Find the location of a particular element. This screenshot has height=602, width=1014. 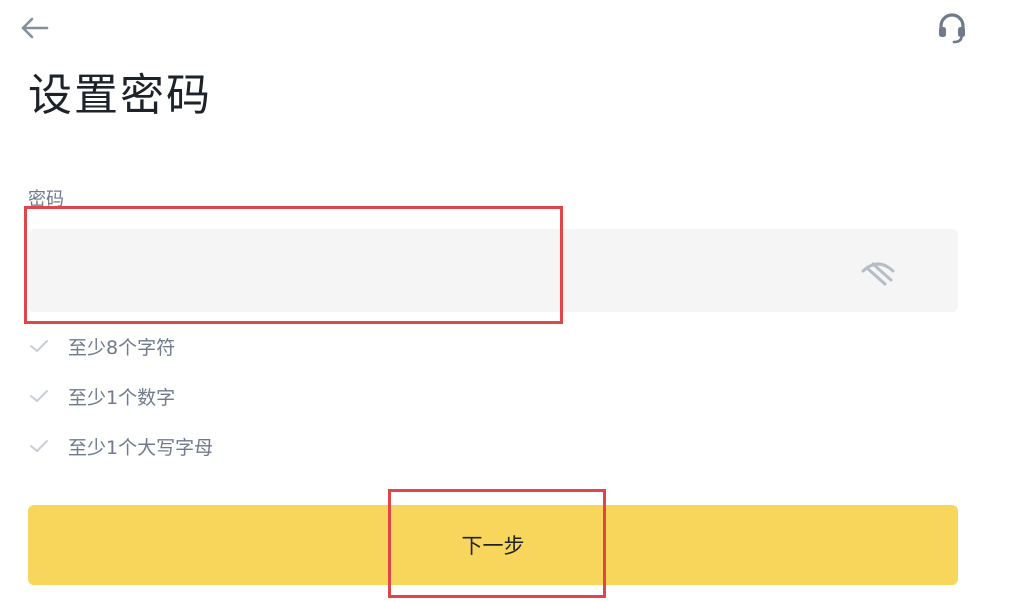

requirement-item: 至少8个字符 is located at coordinates (101, 346).